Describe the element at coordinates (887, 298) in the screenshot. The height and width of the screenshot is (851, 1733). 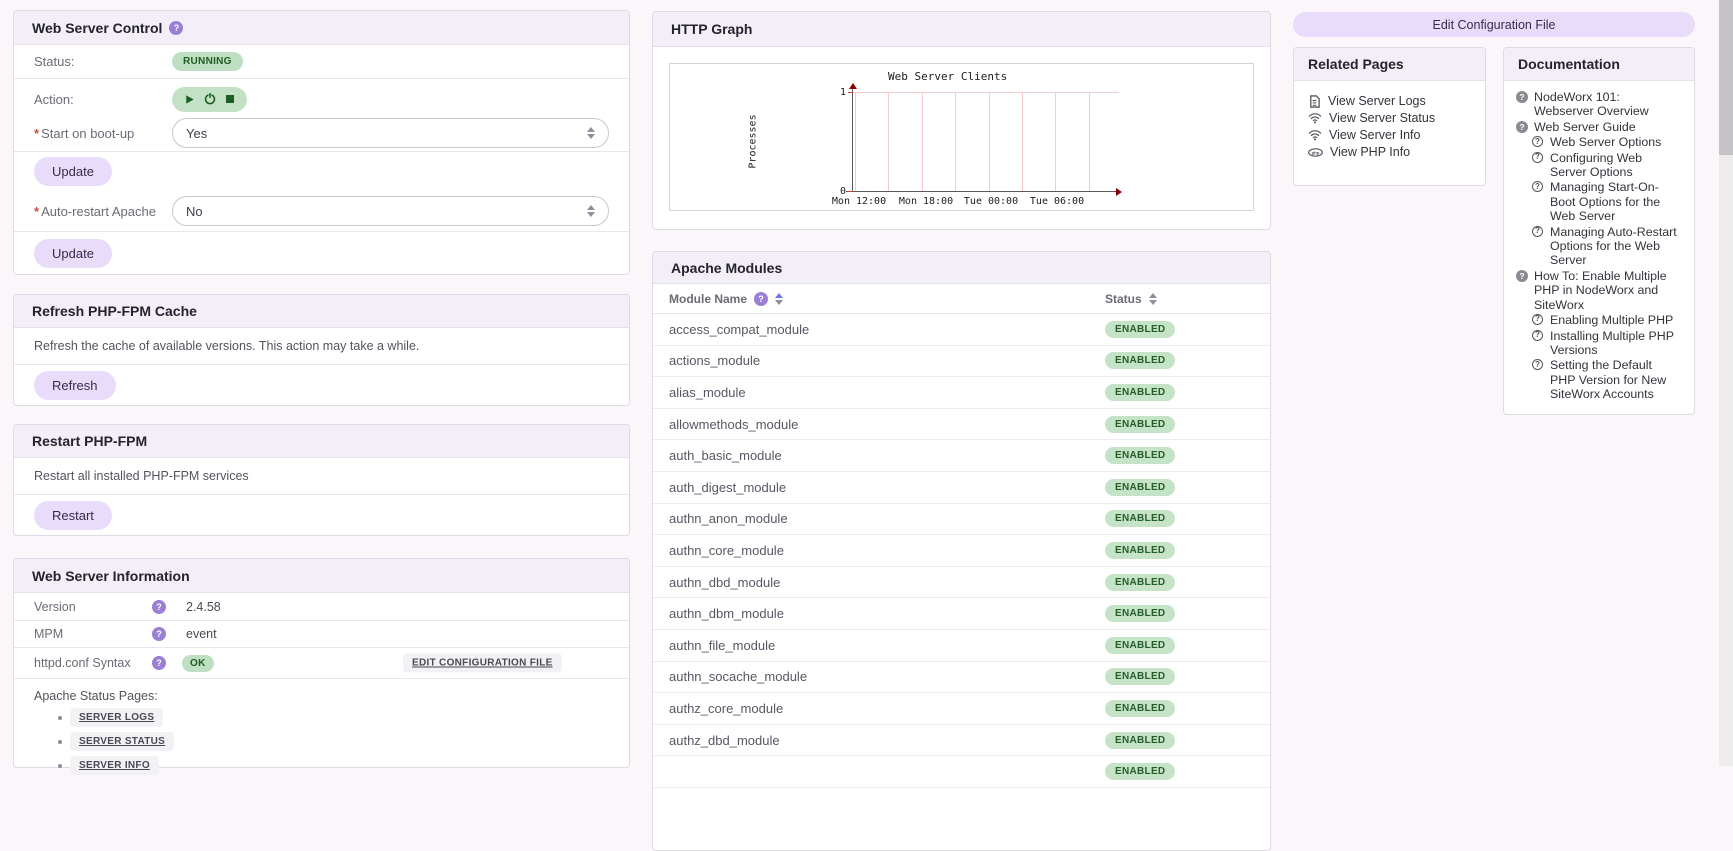
I see `module-name-column-header: Module Name ?` at that location.